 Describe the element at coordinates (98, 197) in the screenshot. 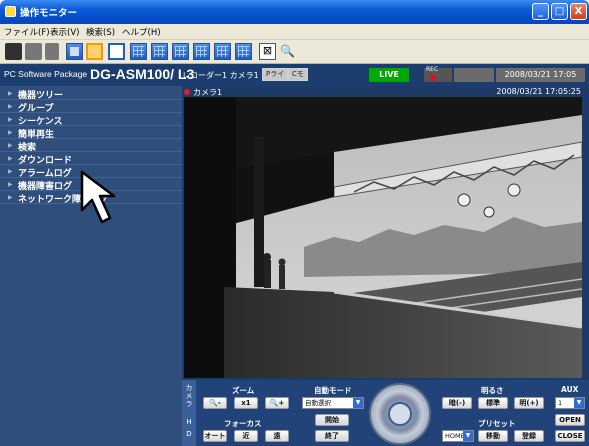

I see `mouse-cursor-icon` at that location.